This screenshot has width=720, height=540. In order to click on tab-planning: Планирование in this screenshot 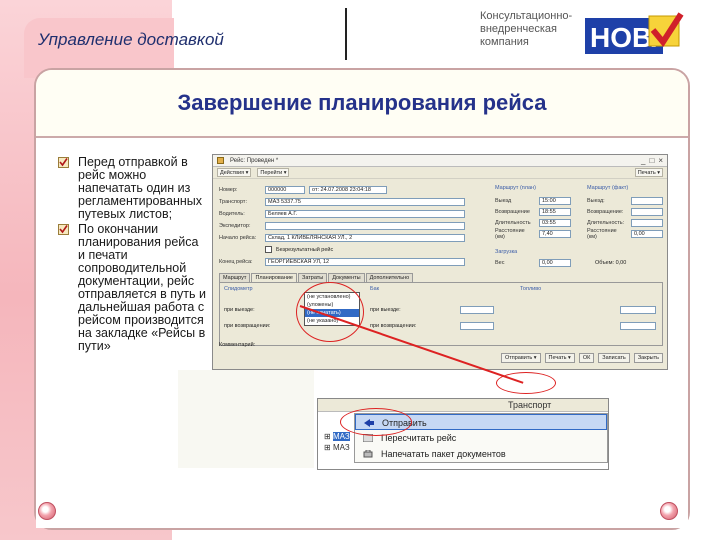, I will do `click(274, 277)`.